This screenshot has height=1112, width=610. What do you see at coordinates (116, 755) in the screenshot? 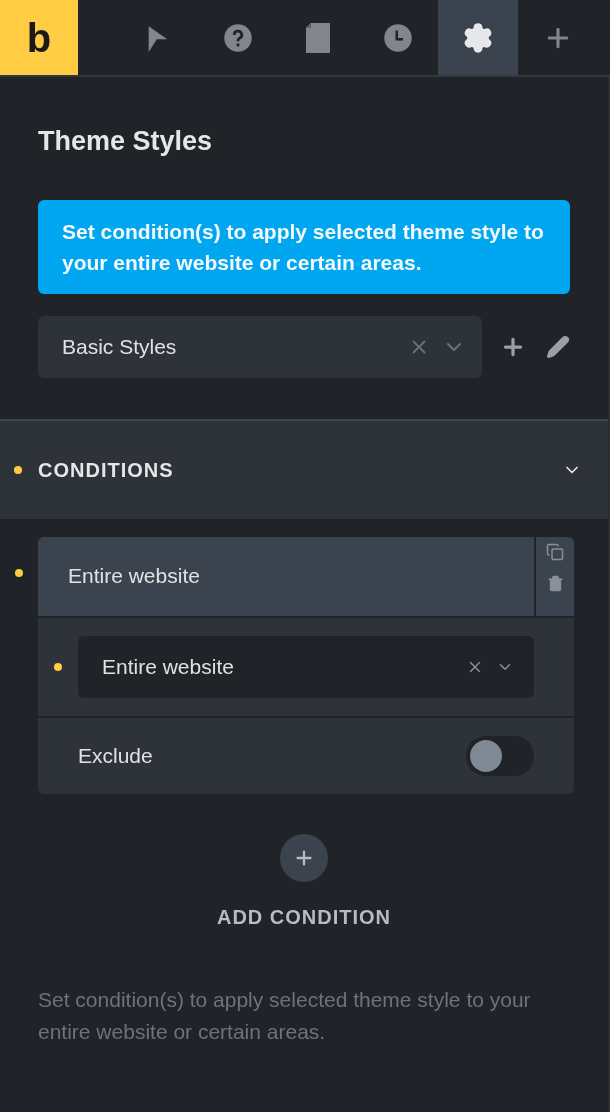
I see `exclude-label: Exclude` at bounding box center [116, 755].